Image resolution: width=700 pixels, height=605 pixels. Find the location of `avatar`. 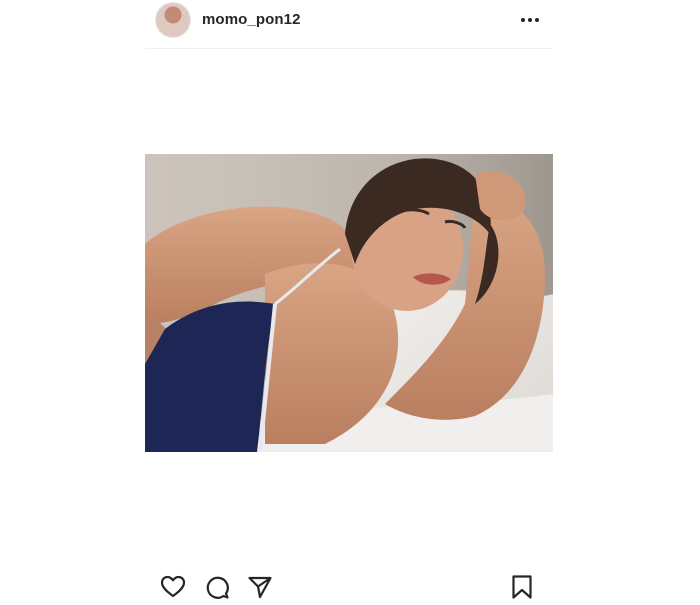

avatar is located at coordinates (173, 20).